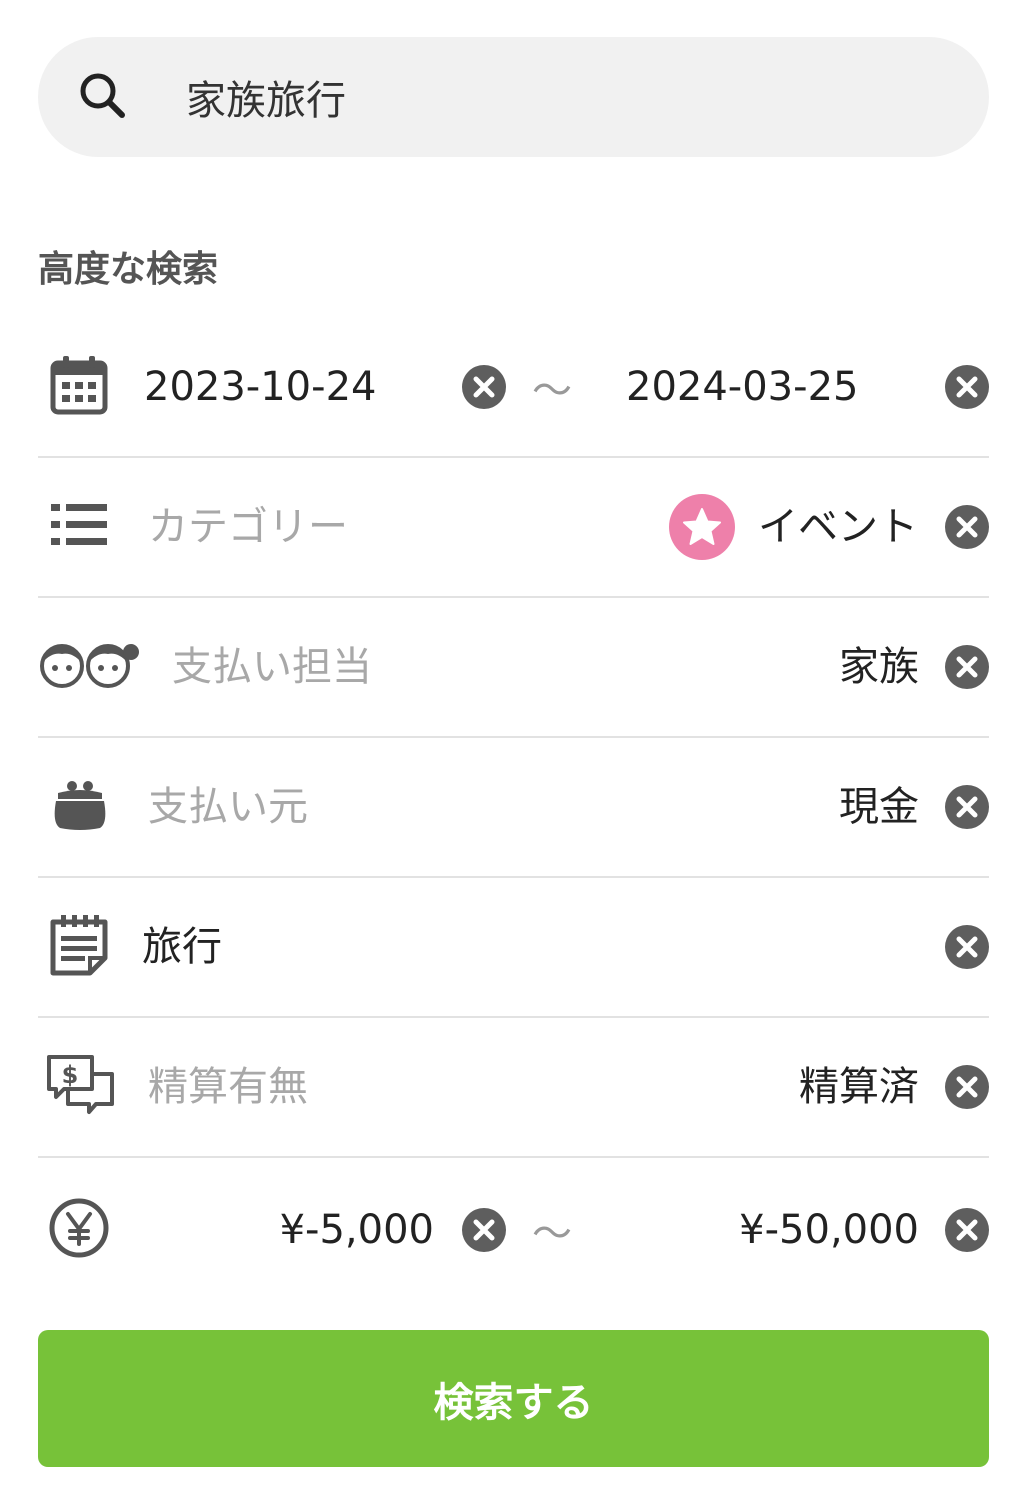  I want to click on notepad-icon, so click(79, 947).